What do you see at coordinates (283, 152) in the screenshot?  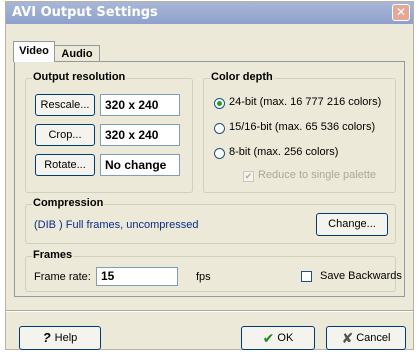 I see `radio-8-bit-label: 8-bit (max. 256 colors)` at bounding box center [283, 152].